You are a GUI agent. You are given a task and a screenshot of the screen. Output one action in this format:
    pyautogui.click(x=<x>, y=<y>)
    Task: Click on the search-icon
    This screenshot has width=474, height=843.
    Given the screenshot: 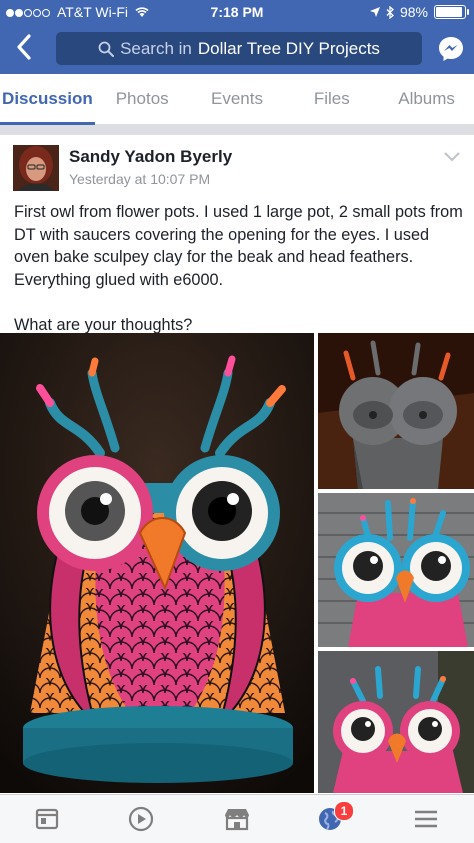 What is the action you would take?
    pyautogui.click(x=106, y=49)
    